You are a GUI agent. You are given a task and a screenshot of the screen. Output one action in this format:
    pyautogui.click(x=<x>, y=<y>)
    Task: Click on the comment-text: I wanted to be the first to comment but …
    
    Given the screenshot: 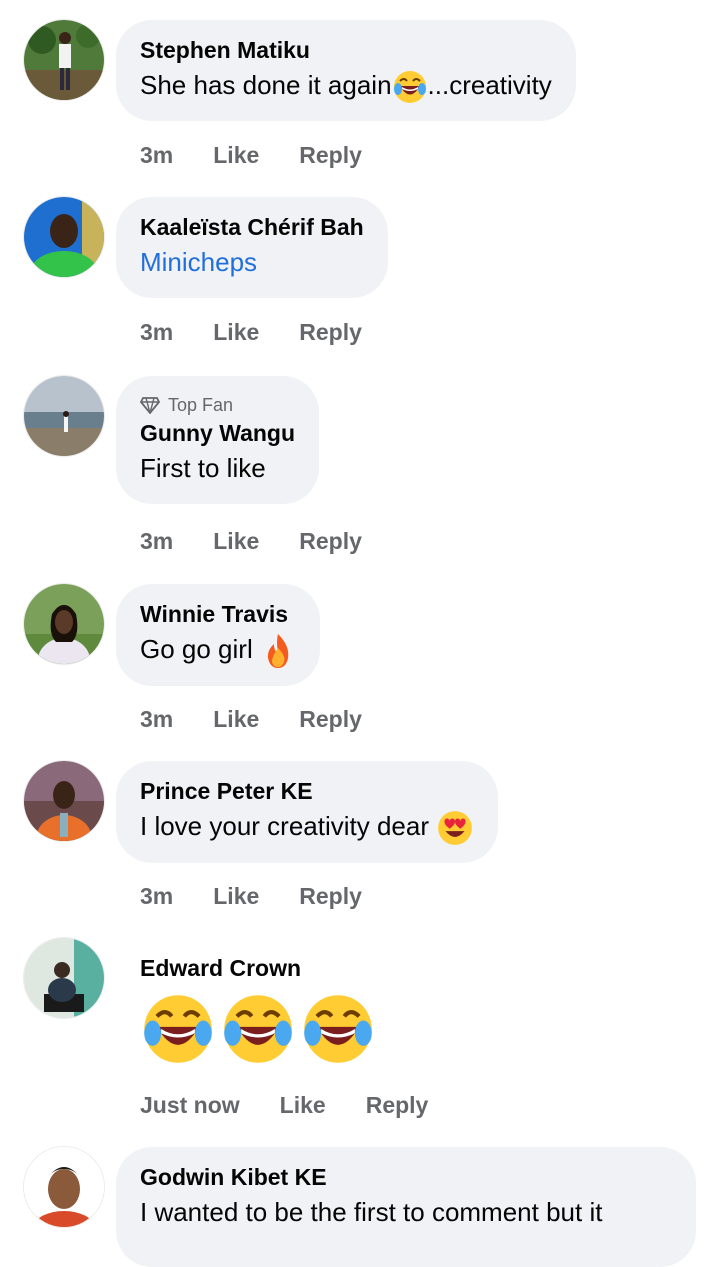 What is the action you would take?
    pyautogui.click(x=371, y=1212)
    